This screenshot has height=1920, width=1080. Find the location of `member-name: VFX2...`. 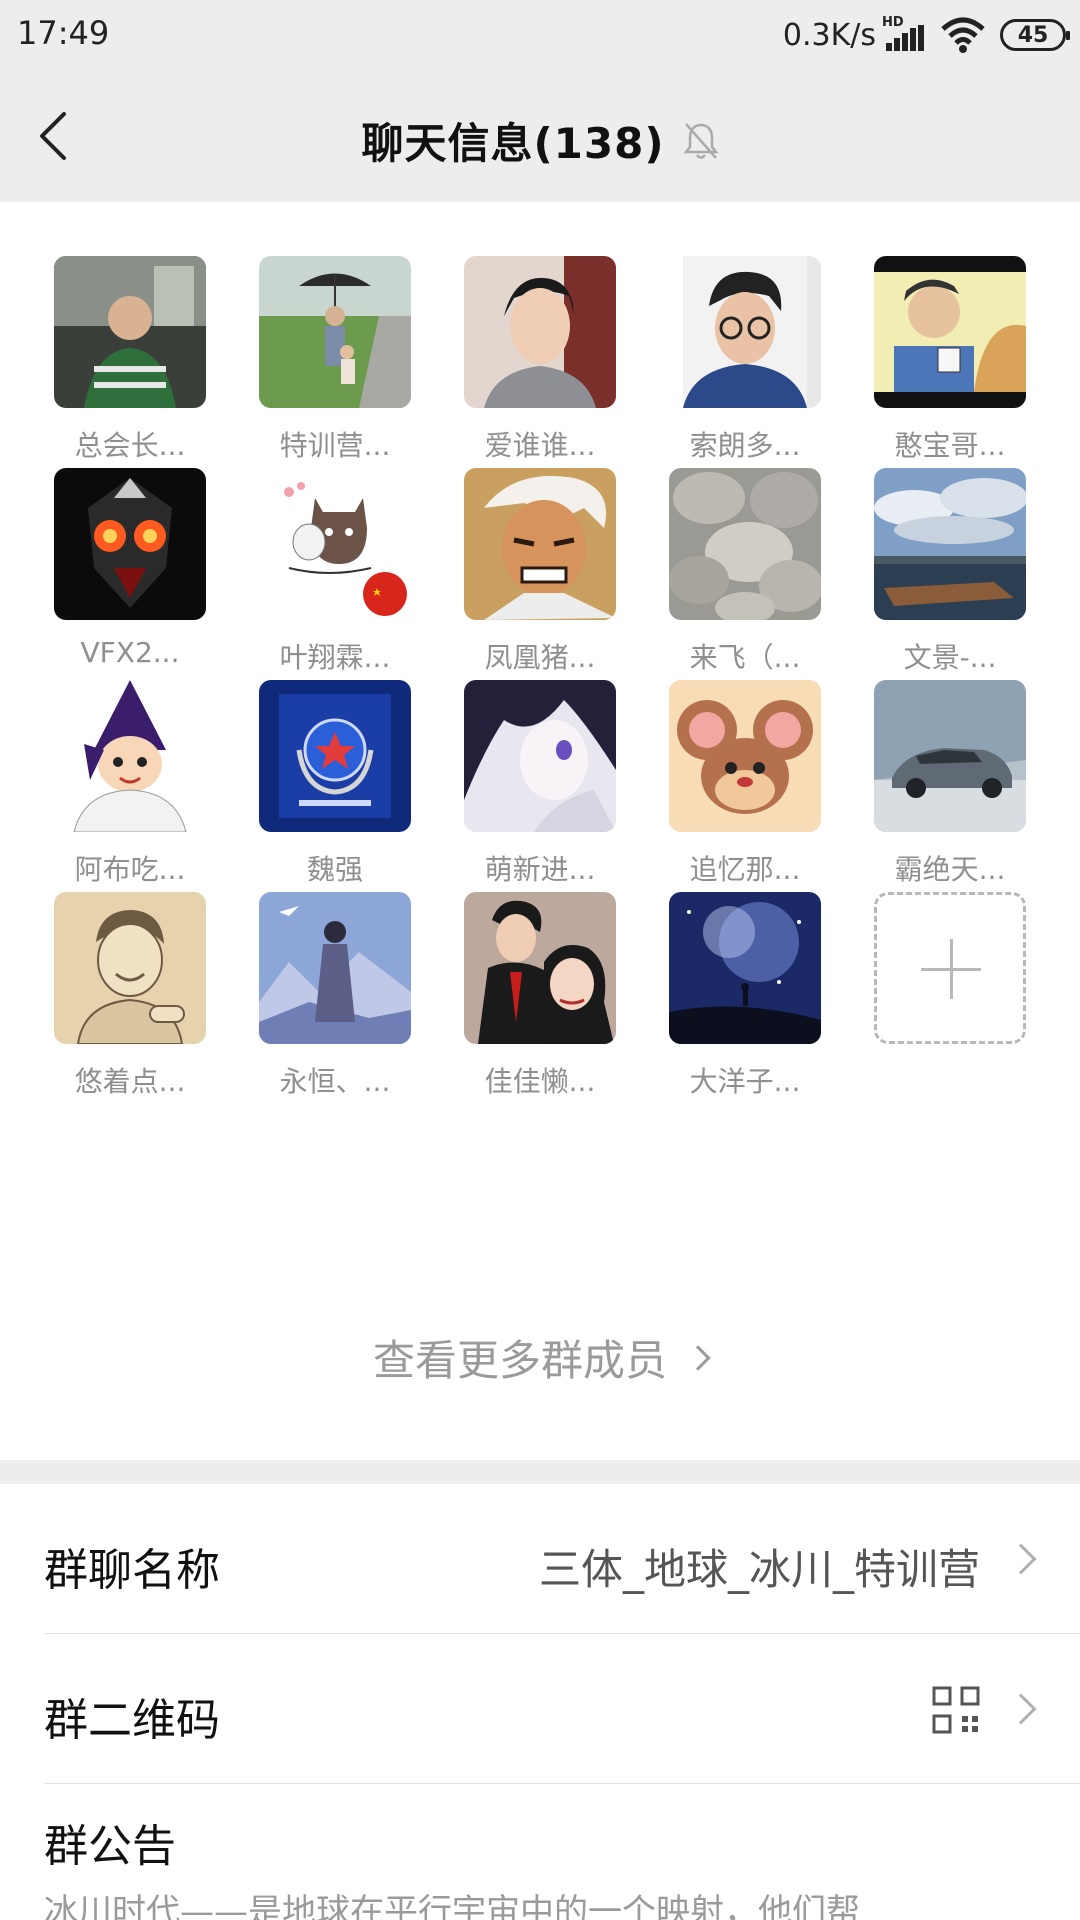

member-name: VFX2... is located at coordinates (130, 652).